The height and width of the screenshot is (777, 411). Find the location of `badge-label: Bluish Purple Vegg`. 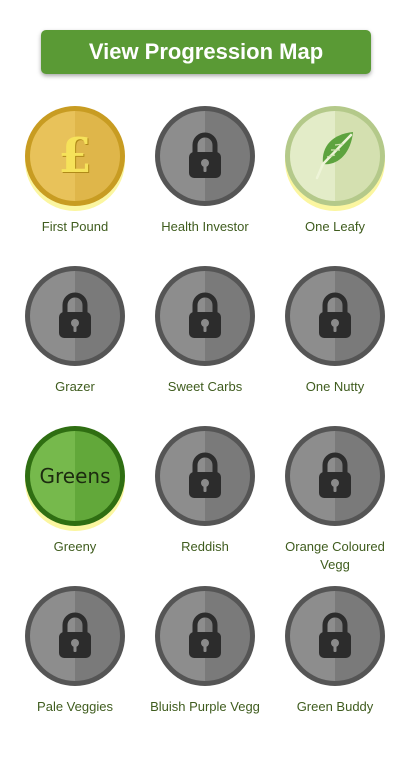

badge-label: Bluish Purple Vegg is located at coordinates (205, 706).